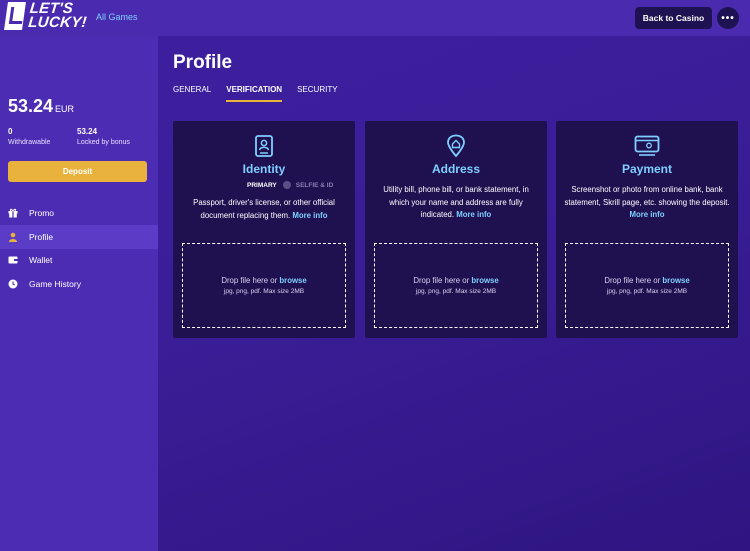 Image resolution: width=750 pixels, height=551 pixels. What do you see at coordinates (647, 169) in the screenshot?
I see `card-title: Payment` at bounding box center [647, 169].